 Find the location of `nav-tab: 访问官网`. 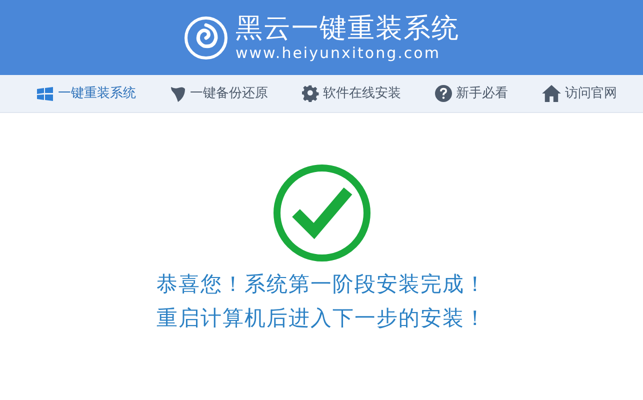

nav-tab: 访问官网 is located at coordinates (579, 94).